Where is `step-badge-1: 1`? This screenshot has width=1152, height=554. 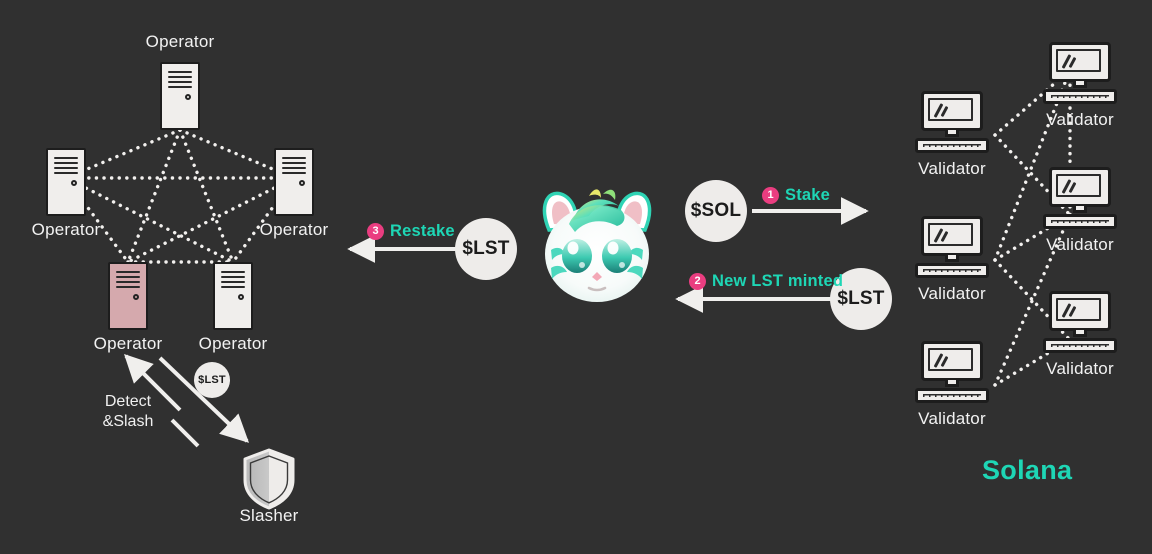
step-badge-1: 1 is located at coordinates (770, 195).